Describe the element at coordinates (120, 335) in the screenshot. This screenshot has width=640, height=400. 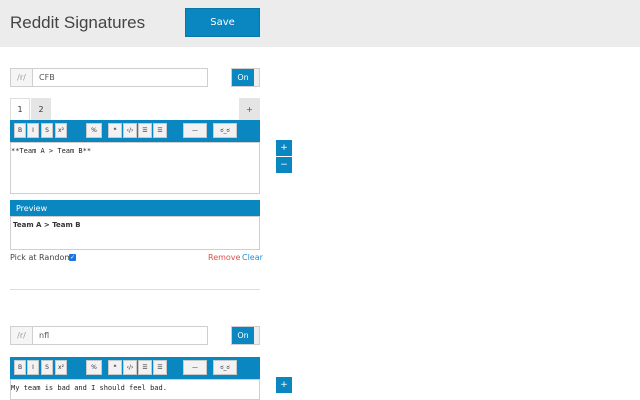
I see `subreddit-input: nfl` at that location.